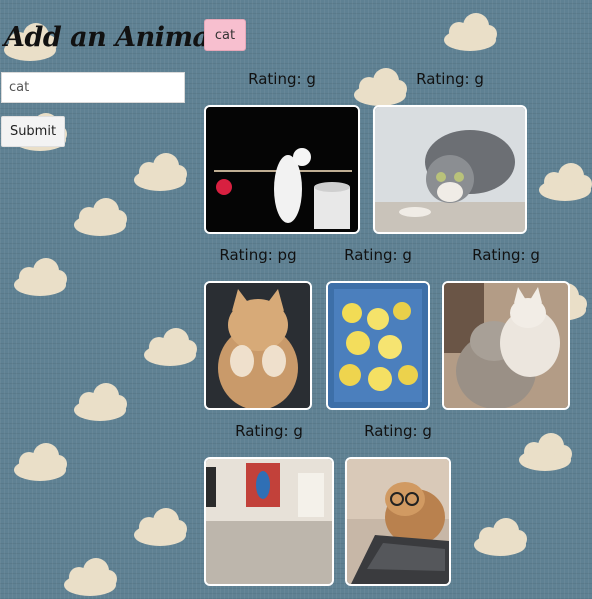 Image resolution: width=592 pixels, height=599 pixels. I want to click on orange-cat-paws-gif, so click(258, 345).